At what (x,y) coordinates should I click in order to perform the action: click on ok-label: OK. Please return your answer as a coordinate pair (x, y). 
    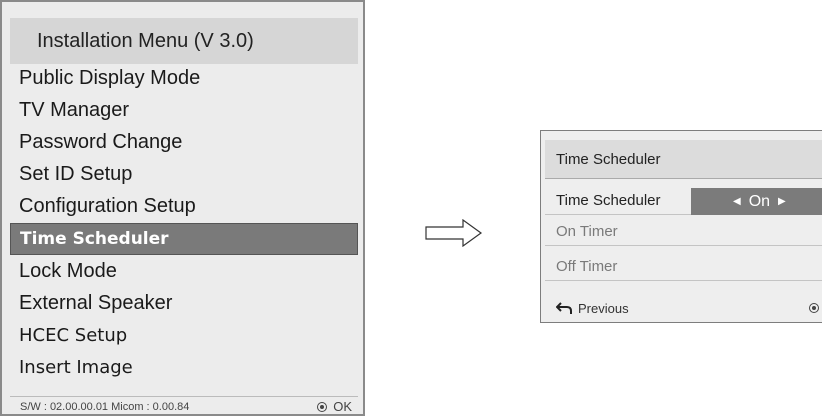
    Looking at the image, I should click on (342, 406).